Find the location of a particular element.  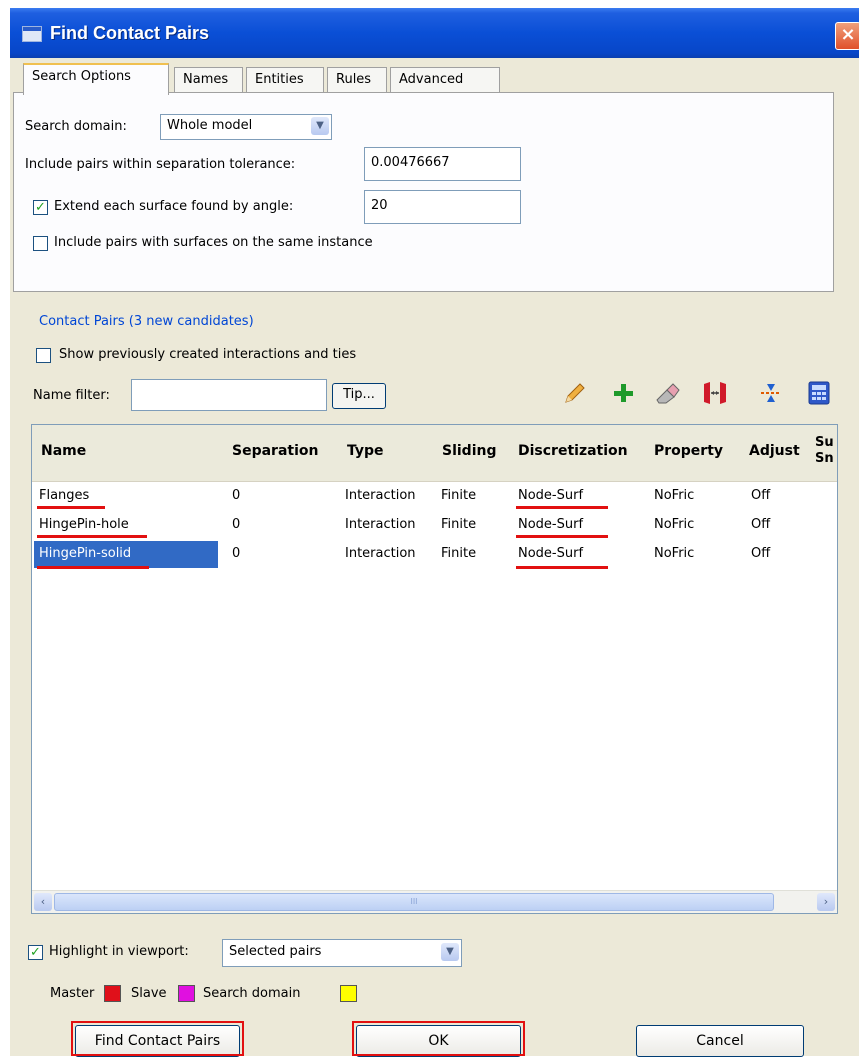

search-domain-value: Whole model is located at coordinates (210, 125).